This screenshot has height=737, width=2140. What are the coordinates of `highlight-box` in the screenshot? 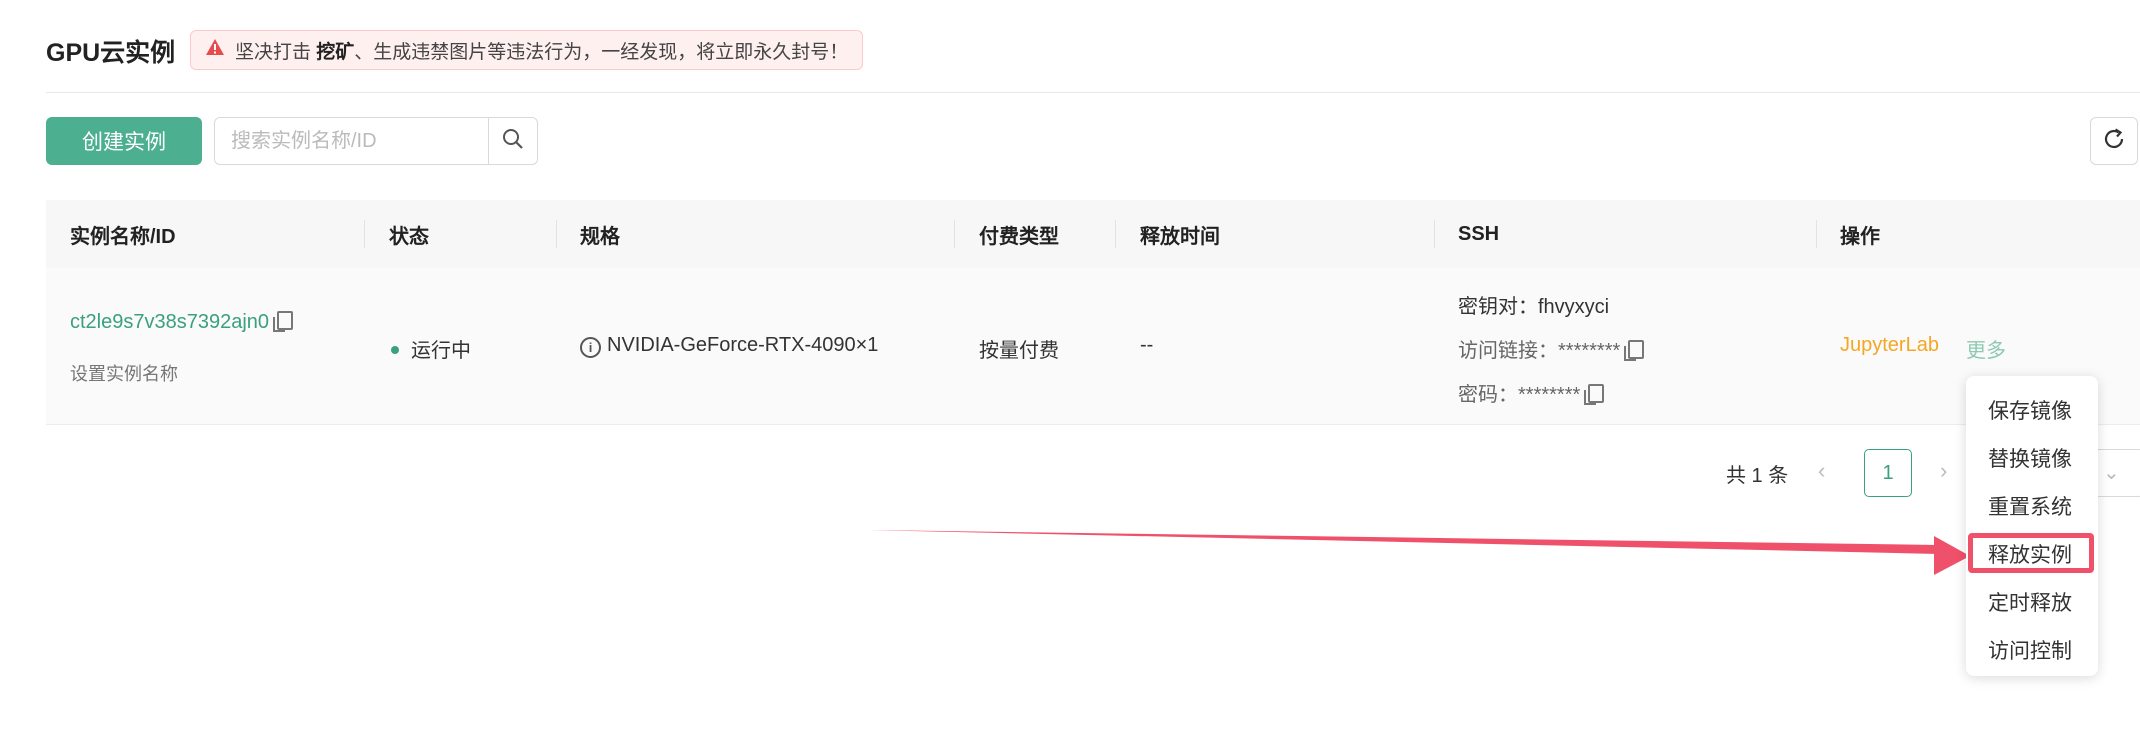 It's located at (2031, 553).